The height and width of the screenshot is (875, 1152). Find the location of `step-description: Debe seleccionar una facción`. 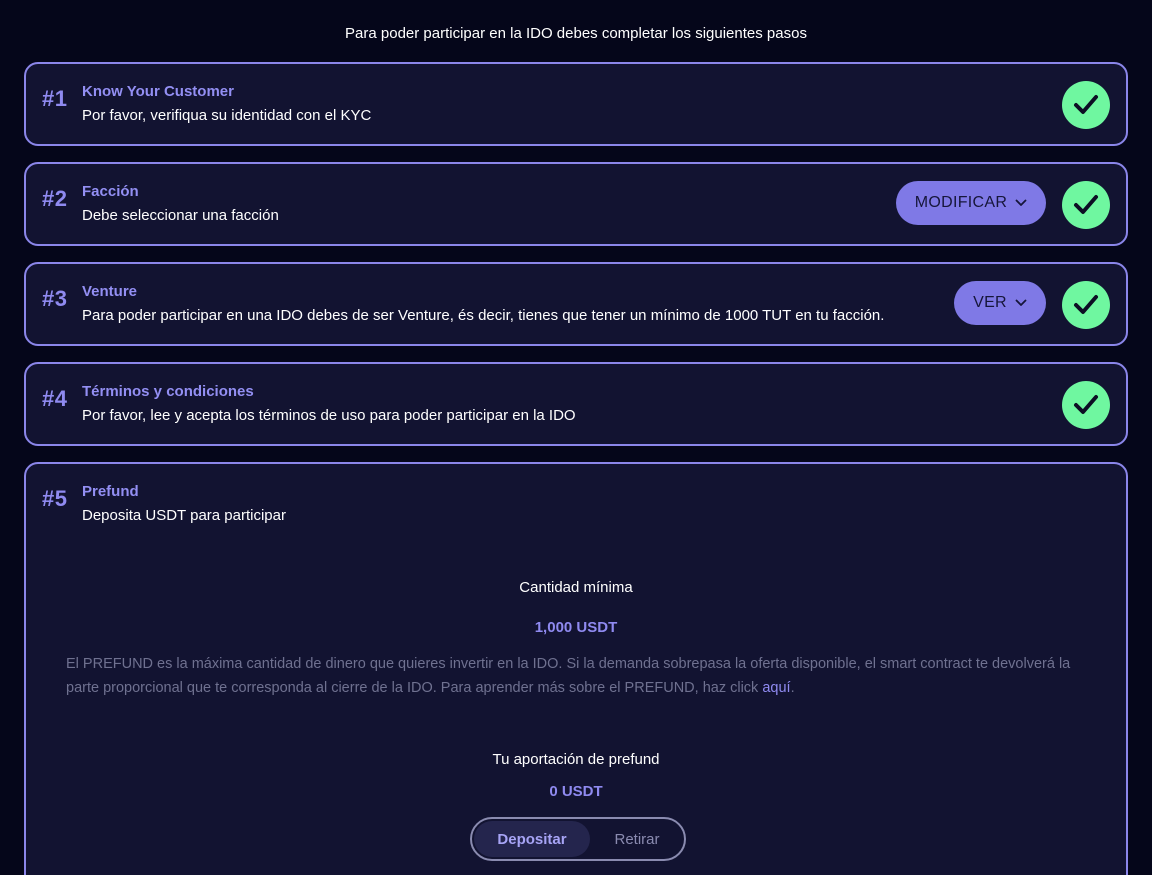

step-description: Debe seleccionar una facción is located at coordinates (180, 215).